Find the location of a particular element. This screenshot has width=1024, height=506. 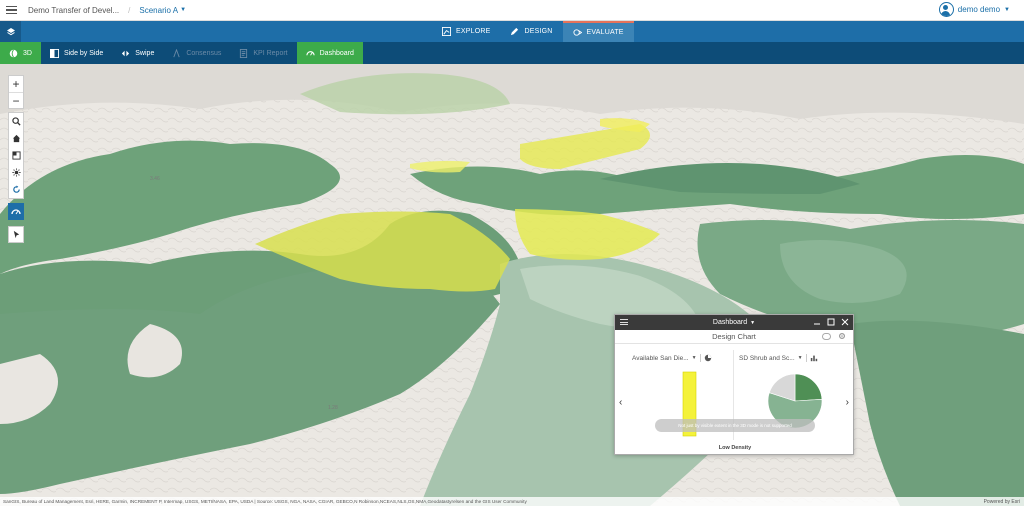

measure-button is located at coordinates (16, 211).